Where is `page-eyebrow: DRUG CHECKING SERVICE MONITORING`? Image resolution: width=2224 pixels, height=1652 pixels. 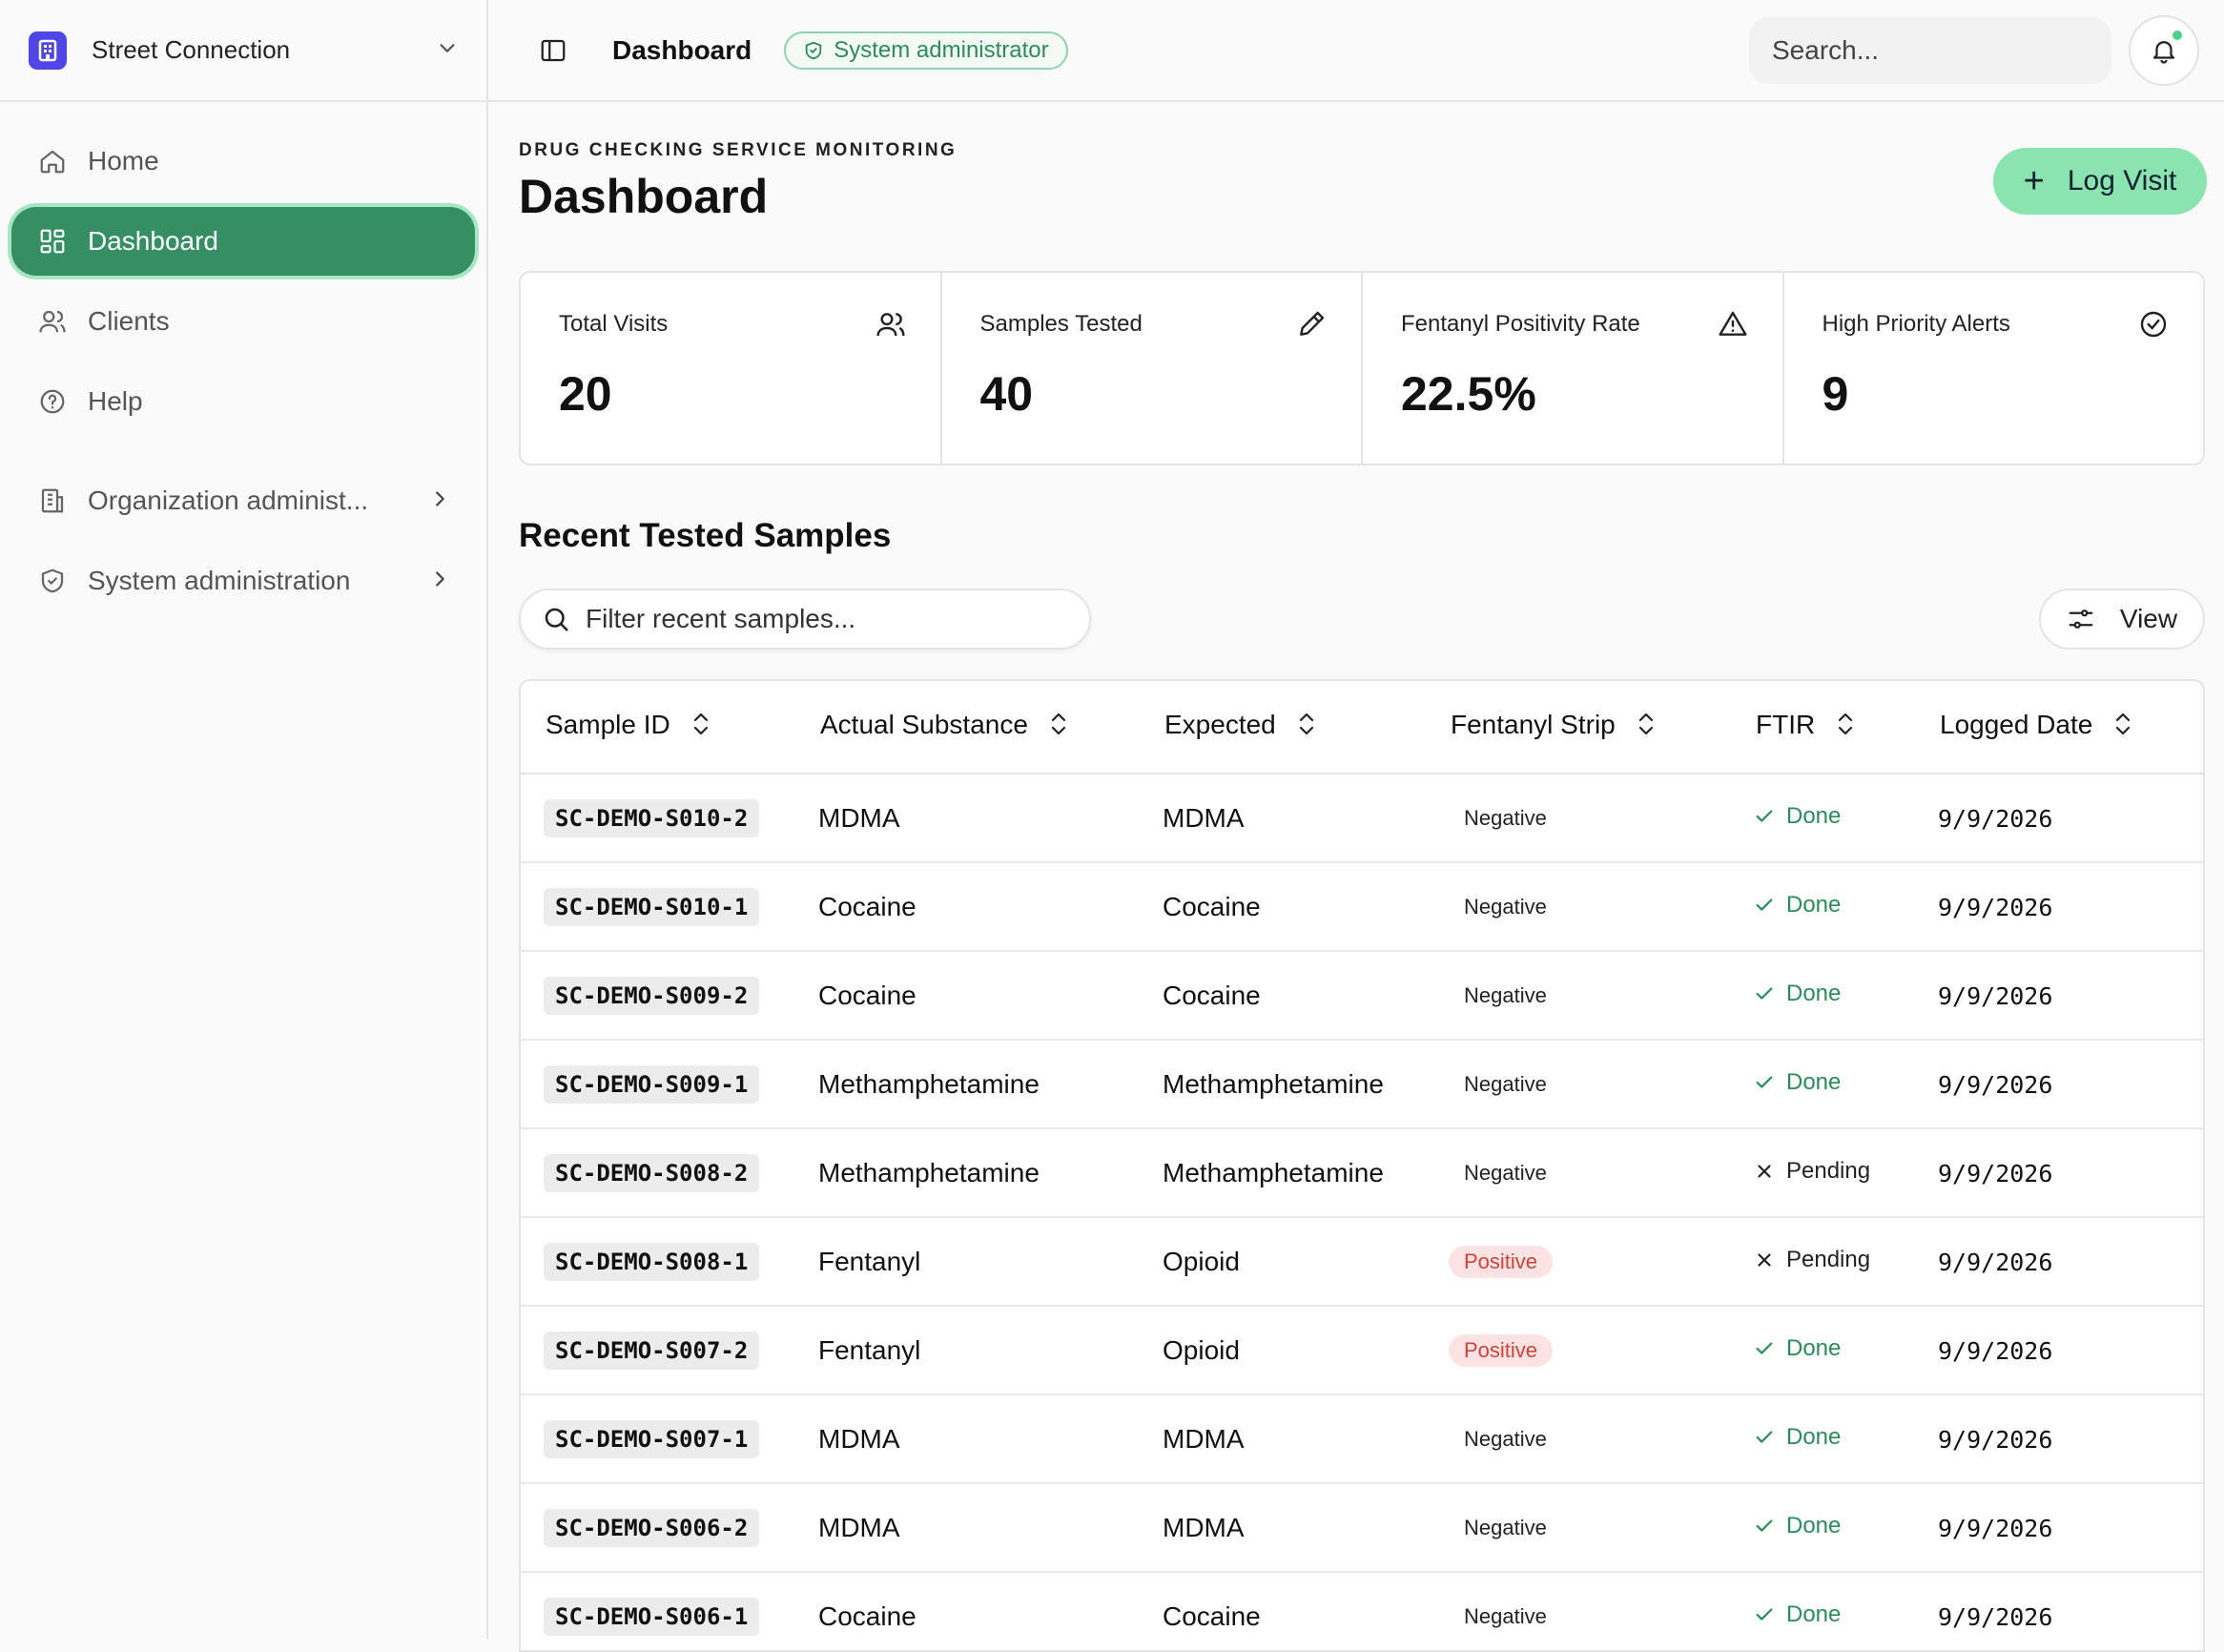
page-eyebrow: DRUG CHECKING SERVICE MONITORING is located at coordinates (738, 150).